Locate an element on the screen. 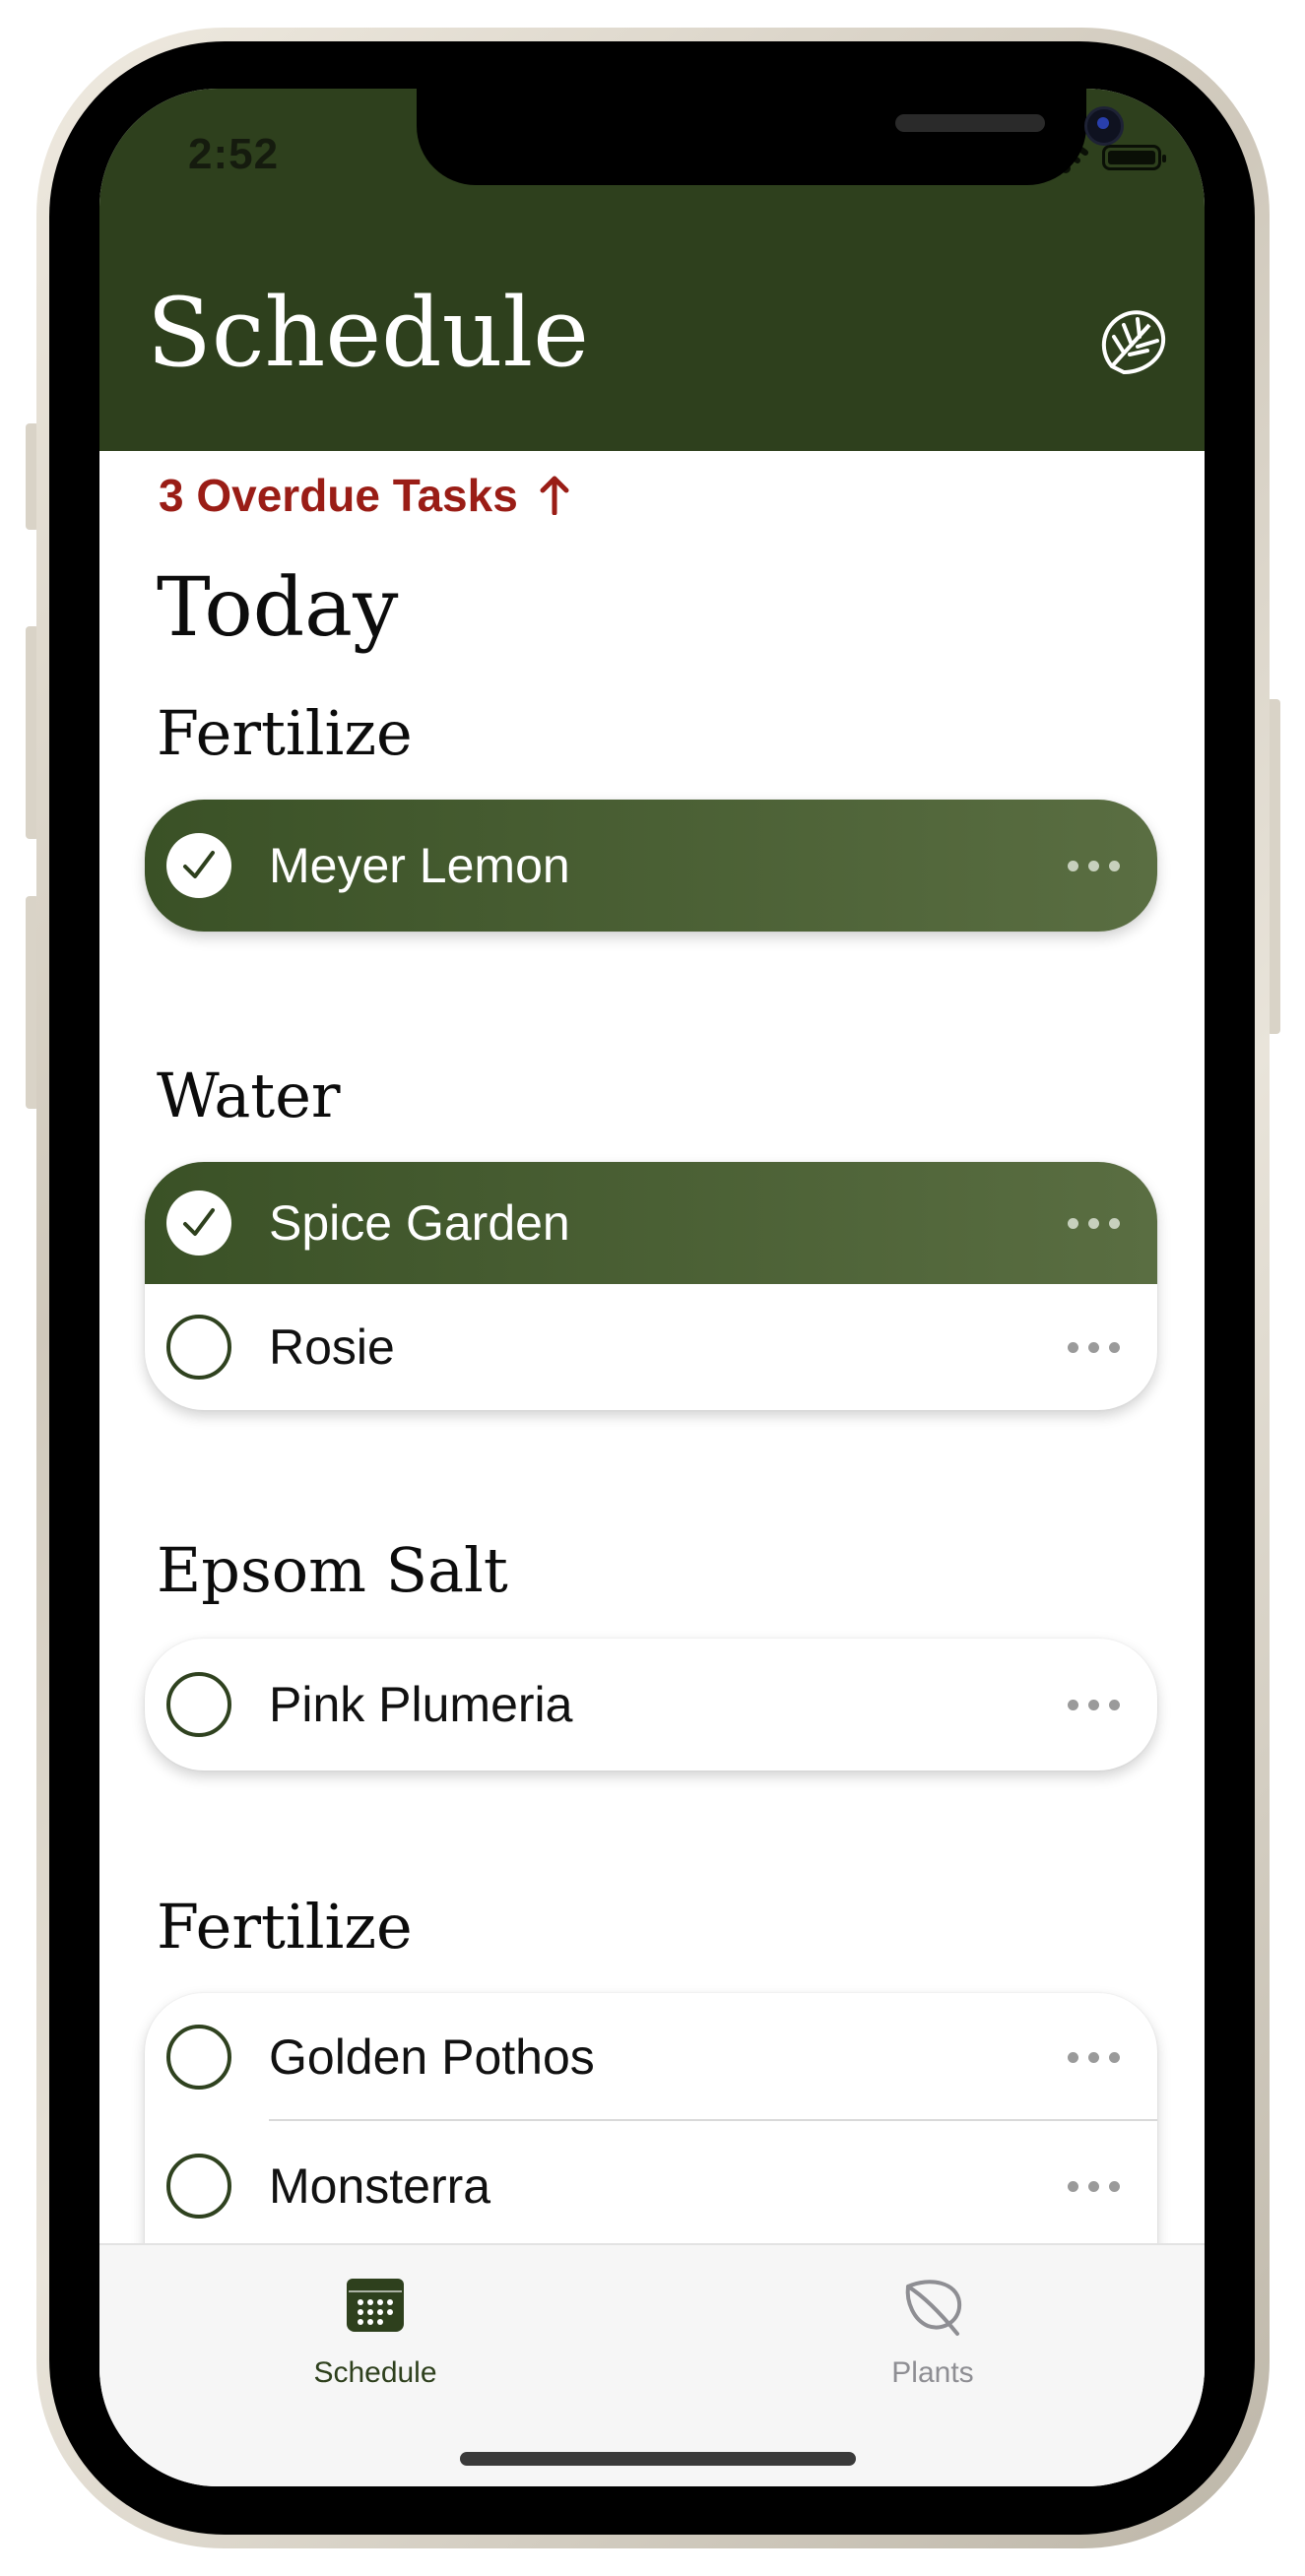  tab-plants: Plants is located at coordinates (932, 2331).